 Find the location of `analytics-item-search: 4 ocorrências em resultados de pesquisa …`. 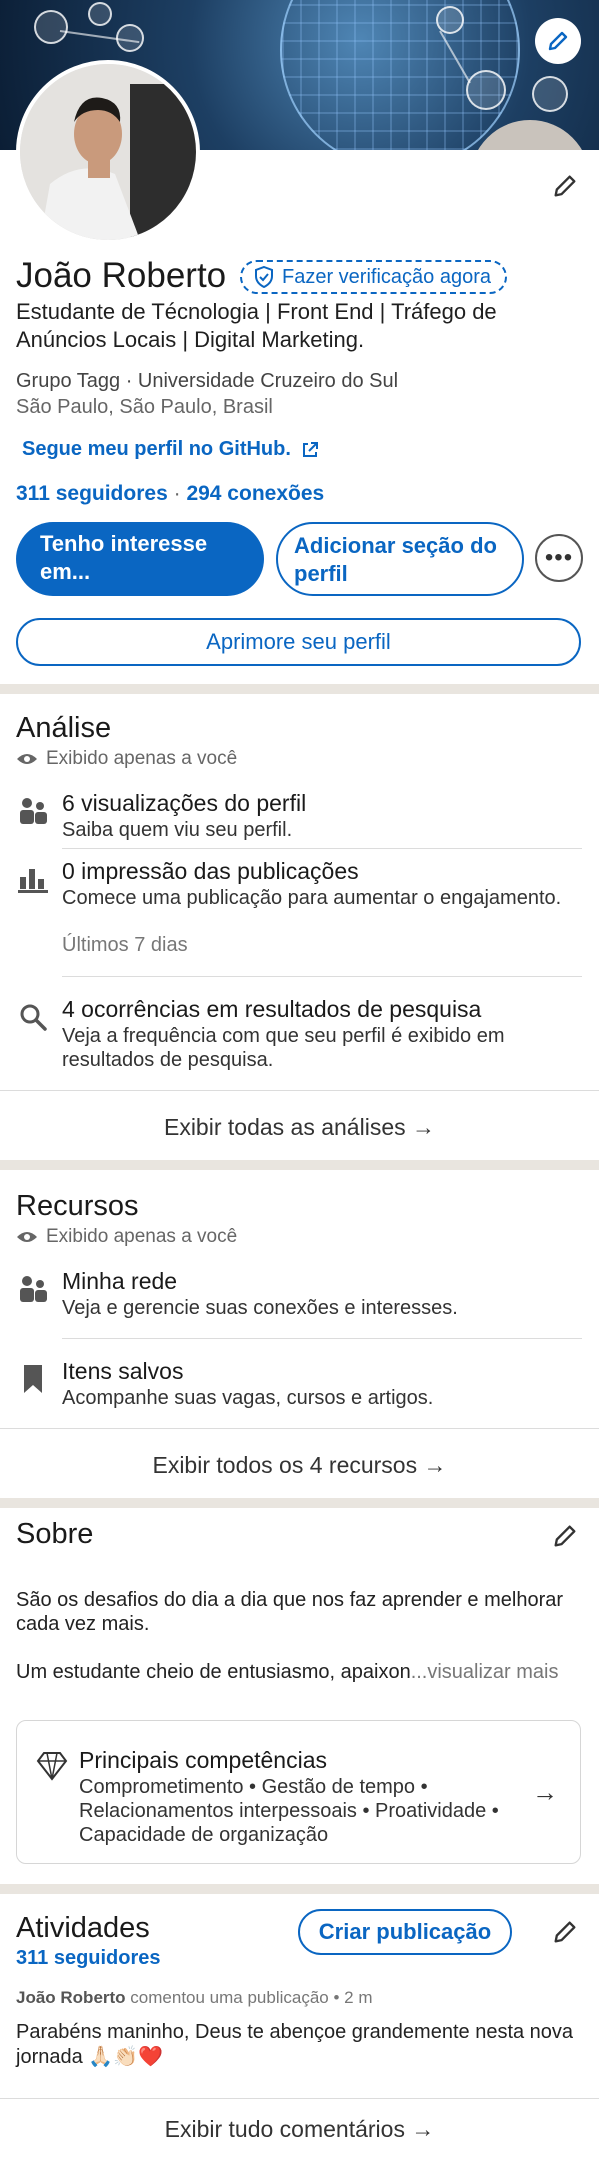

analytics-item-search: 4 ocorrências em resultados de pesquisa … is located at coordinates (299, 1034).